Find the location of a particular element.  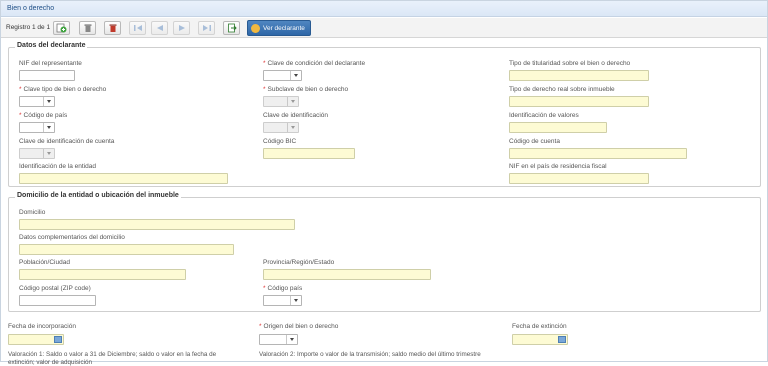

codigo-pais-label: * Código de país is located at coordinates (43, 115).